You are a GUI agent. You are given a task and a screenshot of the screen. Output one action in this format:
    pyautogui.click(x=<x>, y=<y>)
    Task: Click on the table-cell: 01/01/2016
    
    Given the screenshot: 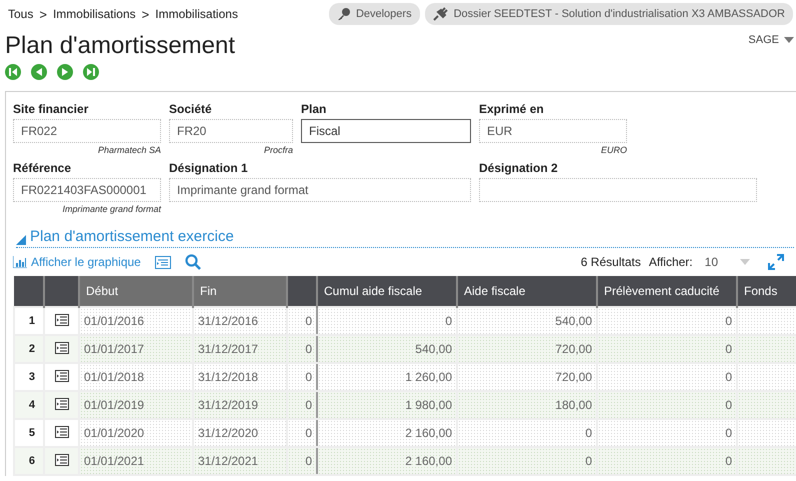 What is the action you would take?
    pyautogui.click(x=136, y=321)
    